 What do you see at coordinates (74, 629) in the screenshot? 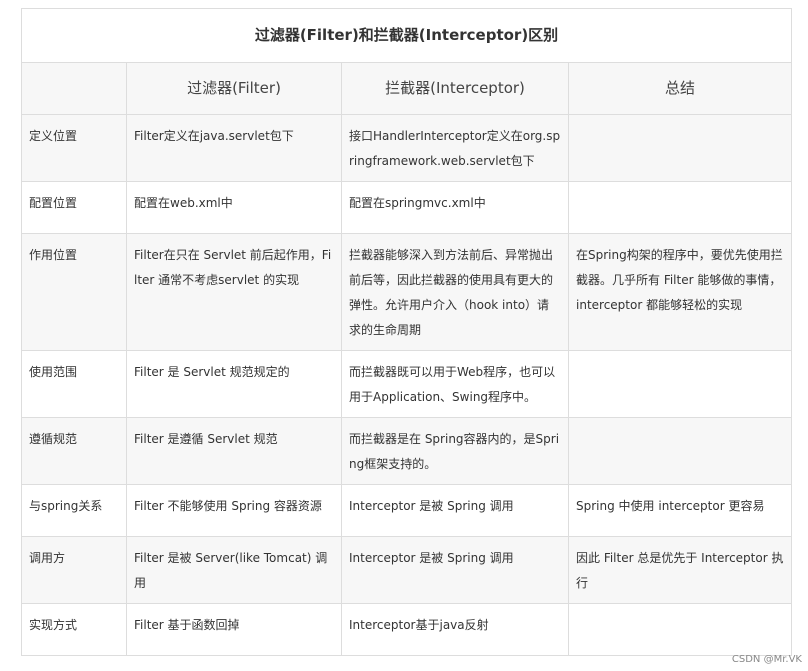
I see `row-label: 实现方式` at bounding box center [74, 629].